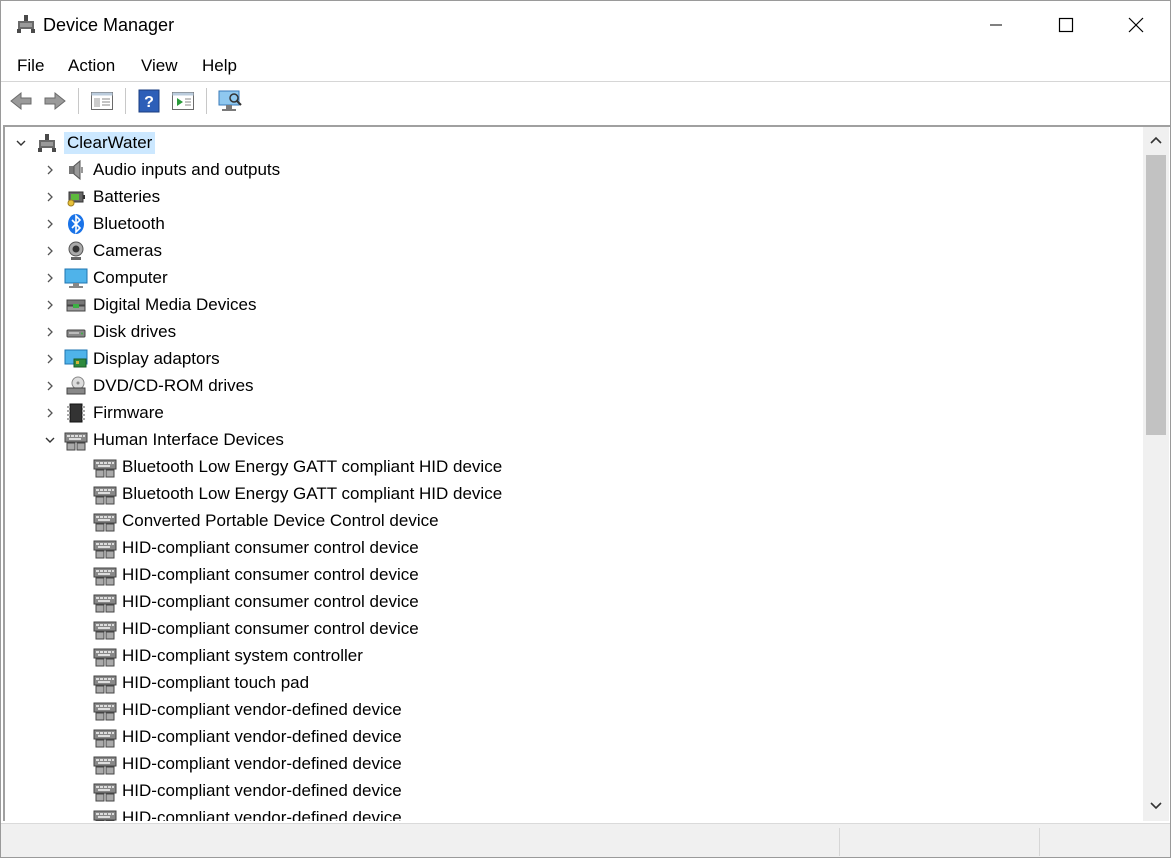 The width and height of the screenshot is (1171, 858). Describe the element at coordinates (102, 101) in the screenshot. I see `properties-button` at that location.